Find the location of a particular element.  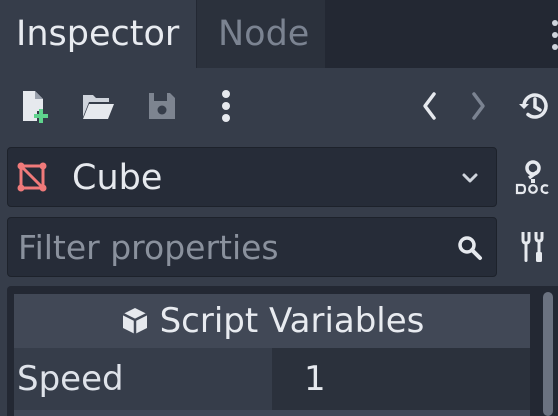

search-icon is located at coordinates (470, 248).